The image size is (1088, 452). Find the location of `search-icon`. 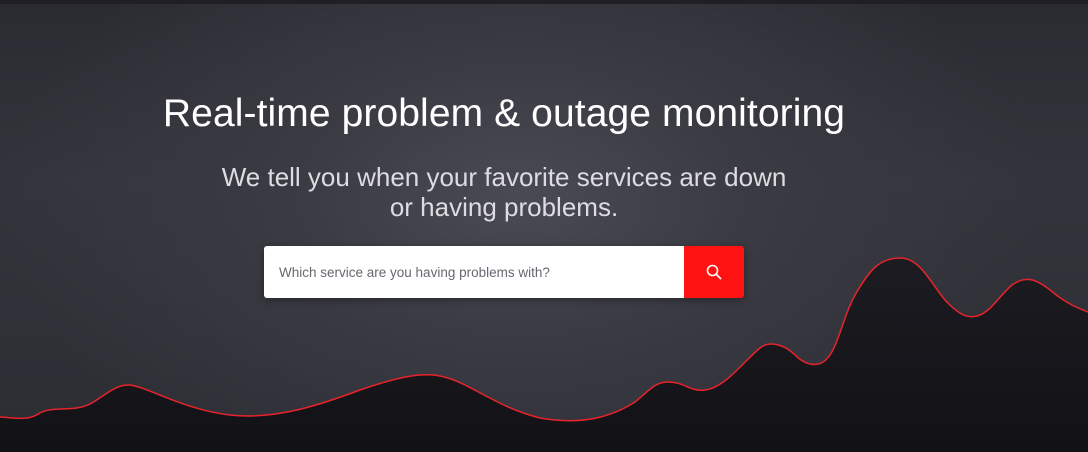

search-icon is located at coordinates (714, 272).